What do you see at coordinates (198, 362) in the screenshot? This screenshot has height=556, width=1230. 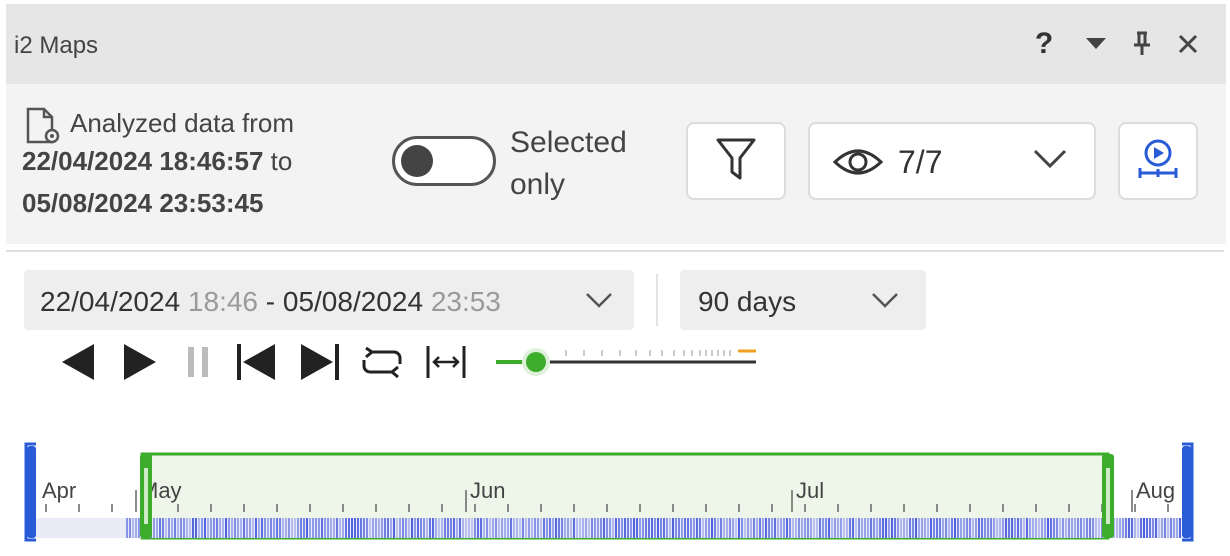 I see `pause-icon` at bounding box center [198, 362].